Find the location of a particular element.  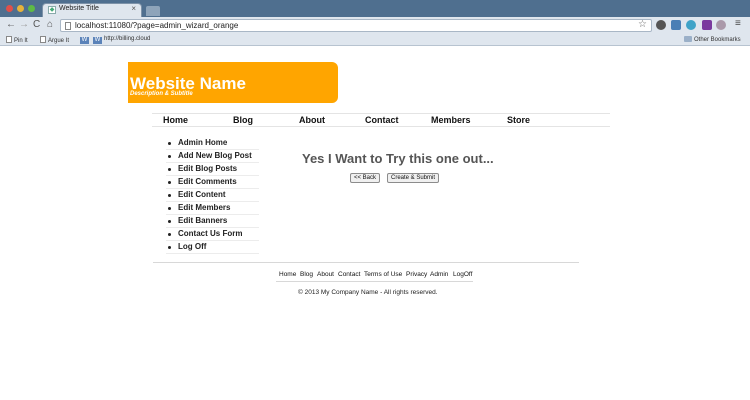

sidebar-item-add-blog-post: Add New Blog Post is located at coordinates (212, 156).